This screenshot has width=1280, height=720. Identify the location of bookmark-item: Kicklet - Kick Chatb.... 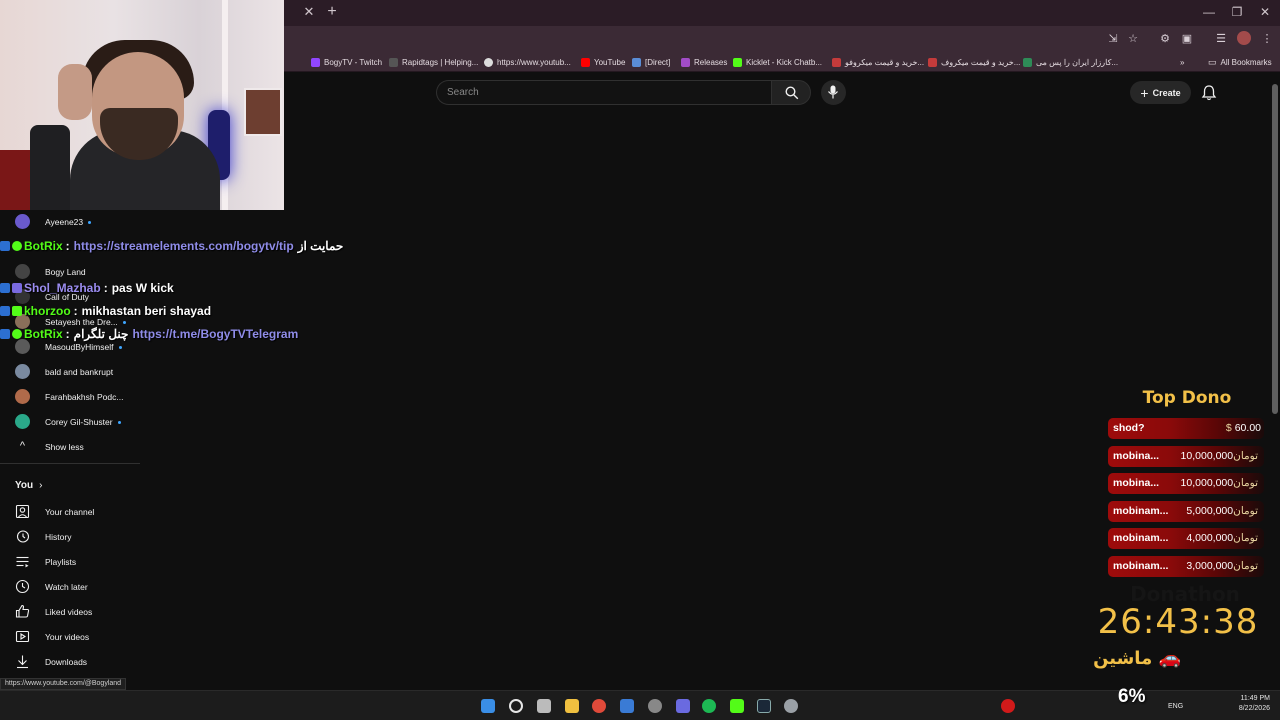
(777, 62).